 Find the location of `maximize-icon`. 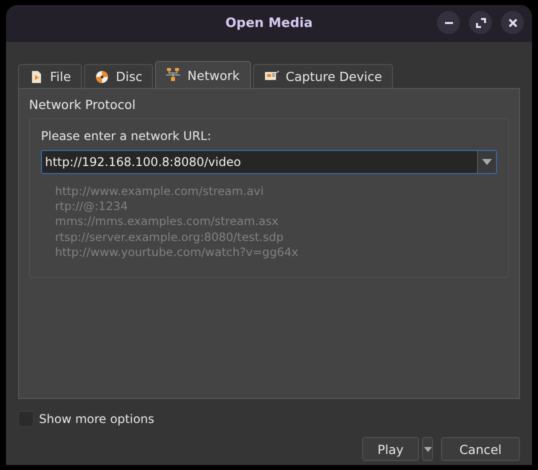

maximize-icon is located at coordinates (480, 22).